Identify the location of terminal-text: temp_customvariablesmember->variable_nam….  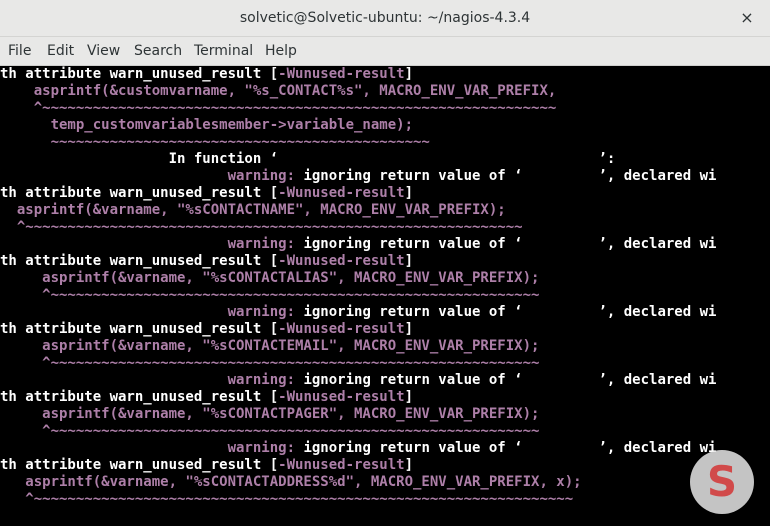
(207, 125).